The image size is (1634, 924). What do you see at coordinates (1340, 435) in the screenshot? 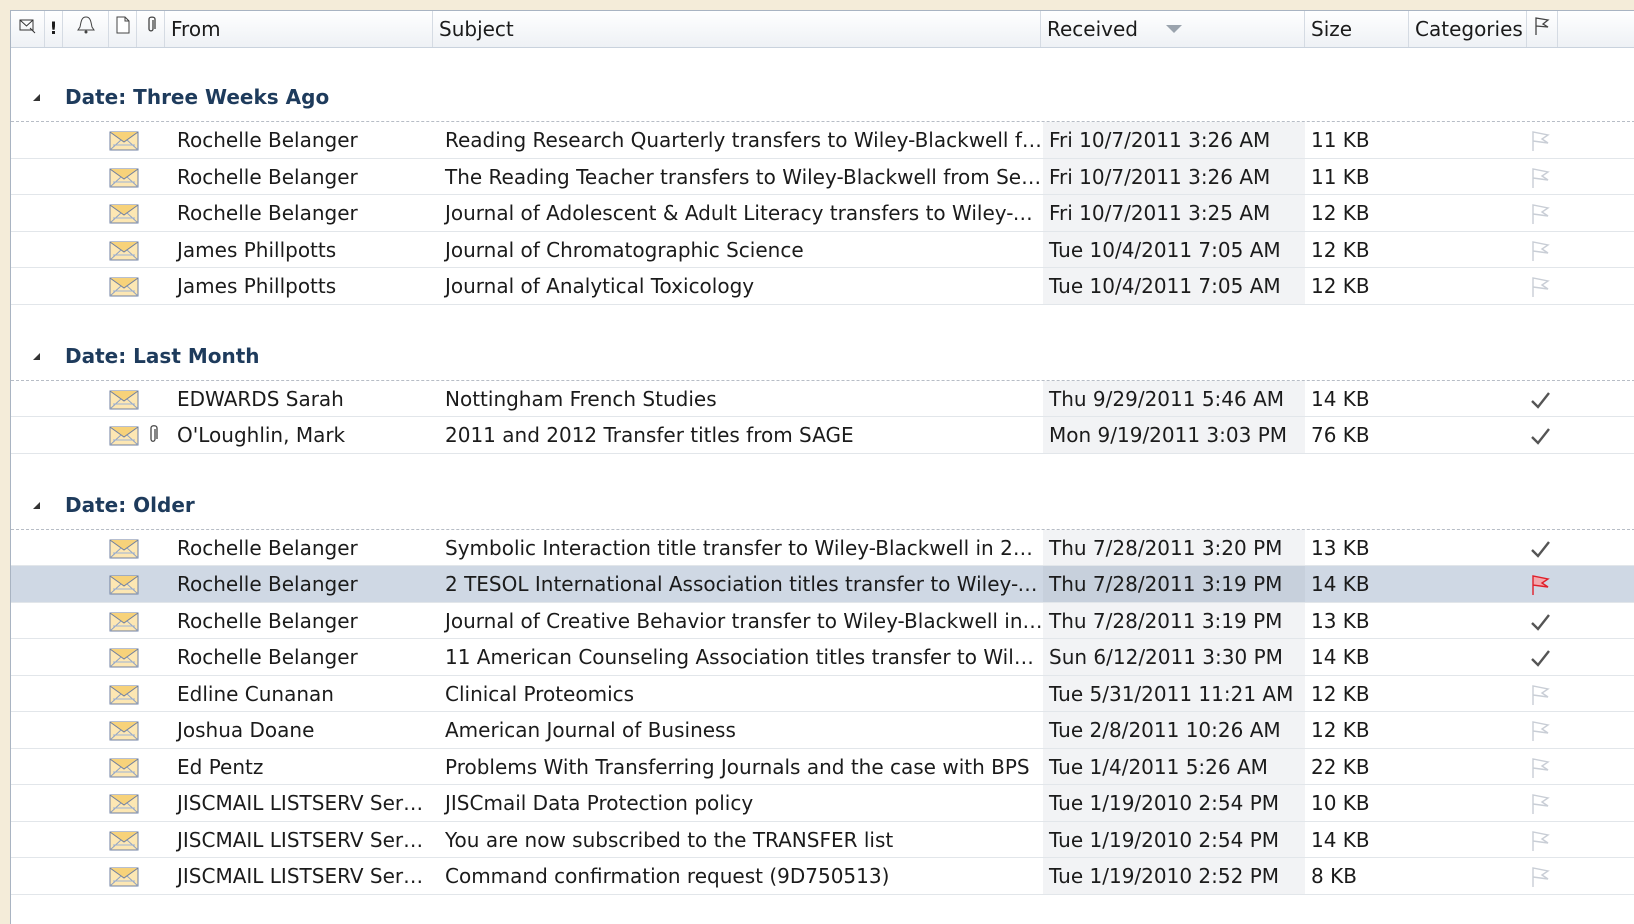
I see `message-size: 76 KB` at bounding box center [1340, 435].